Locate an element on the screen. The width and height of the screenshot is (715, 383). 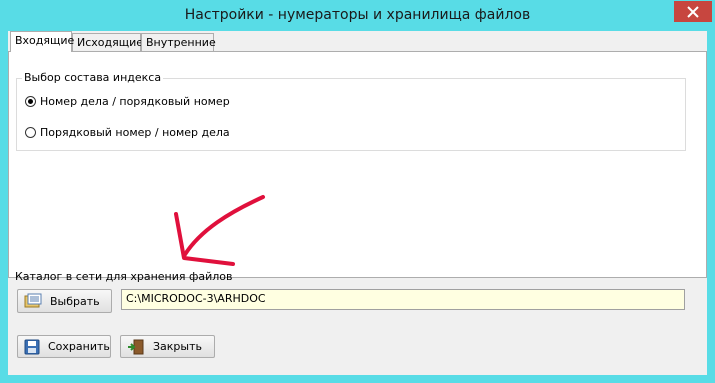
close-button-label: Закрыть is located at coordinates (177, 346).